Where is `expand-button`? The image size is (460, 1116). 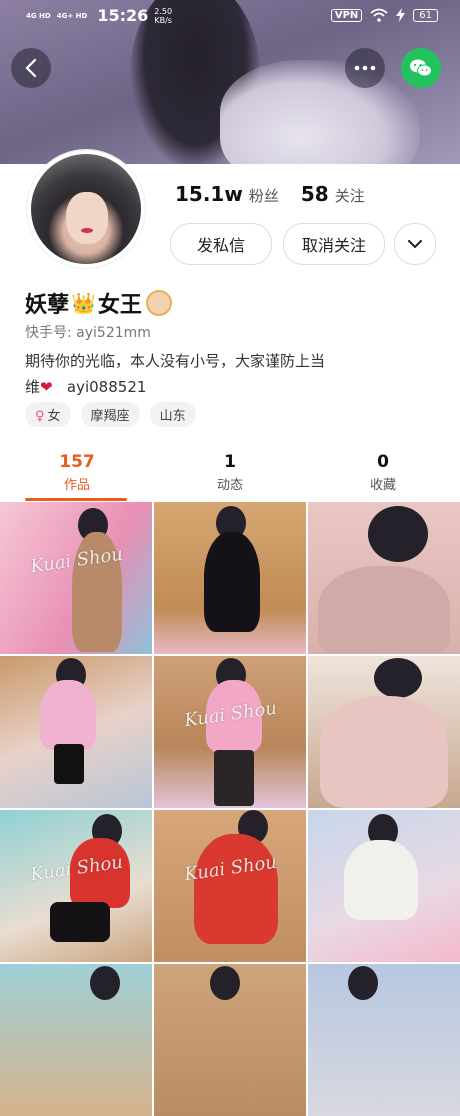
expand-button is located at coordinates (415, 244).